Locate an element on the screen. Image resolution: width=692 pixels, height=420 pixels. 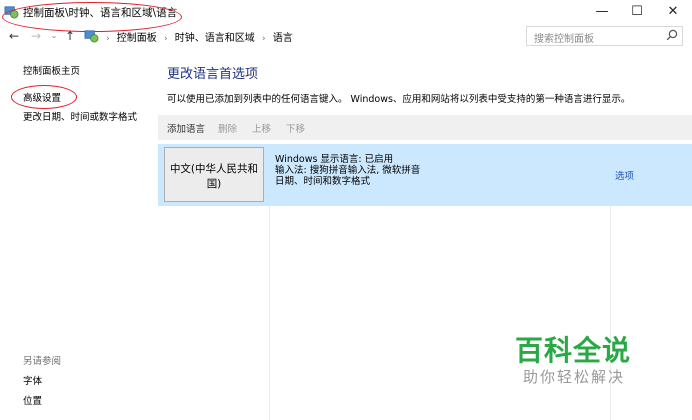
breadcrumb: › 控制面板 › 时钟、语言和区域 › 语言 ⌄ ↻ is located at coordinates (340, 36).